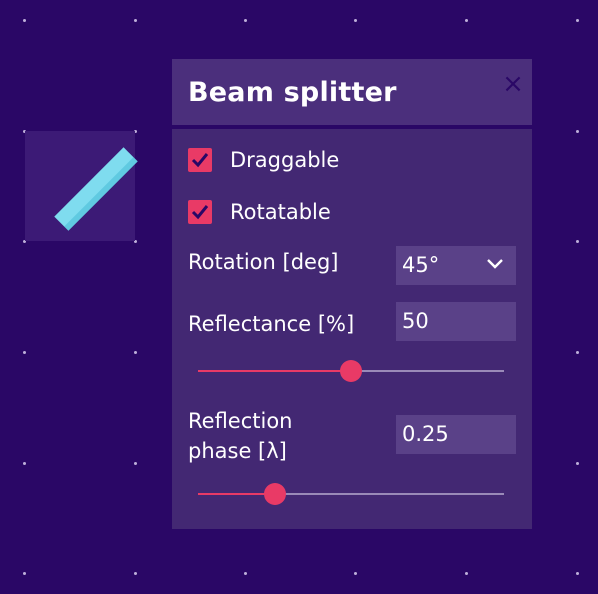 This screenshot has height=594, width=598. Describe the element at coordinates (456, 321) in the screenshot. I see `reflectance-input: 50` at that location.